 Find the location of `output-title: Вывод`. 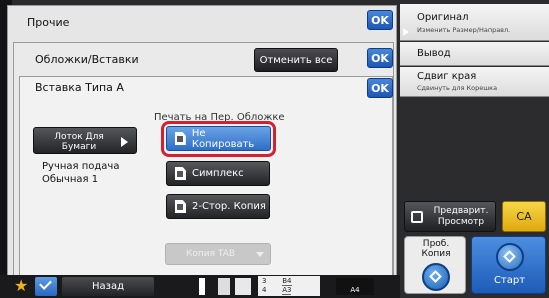

output-title: Вывод is located at coordinates (434, 53).